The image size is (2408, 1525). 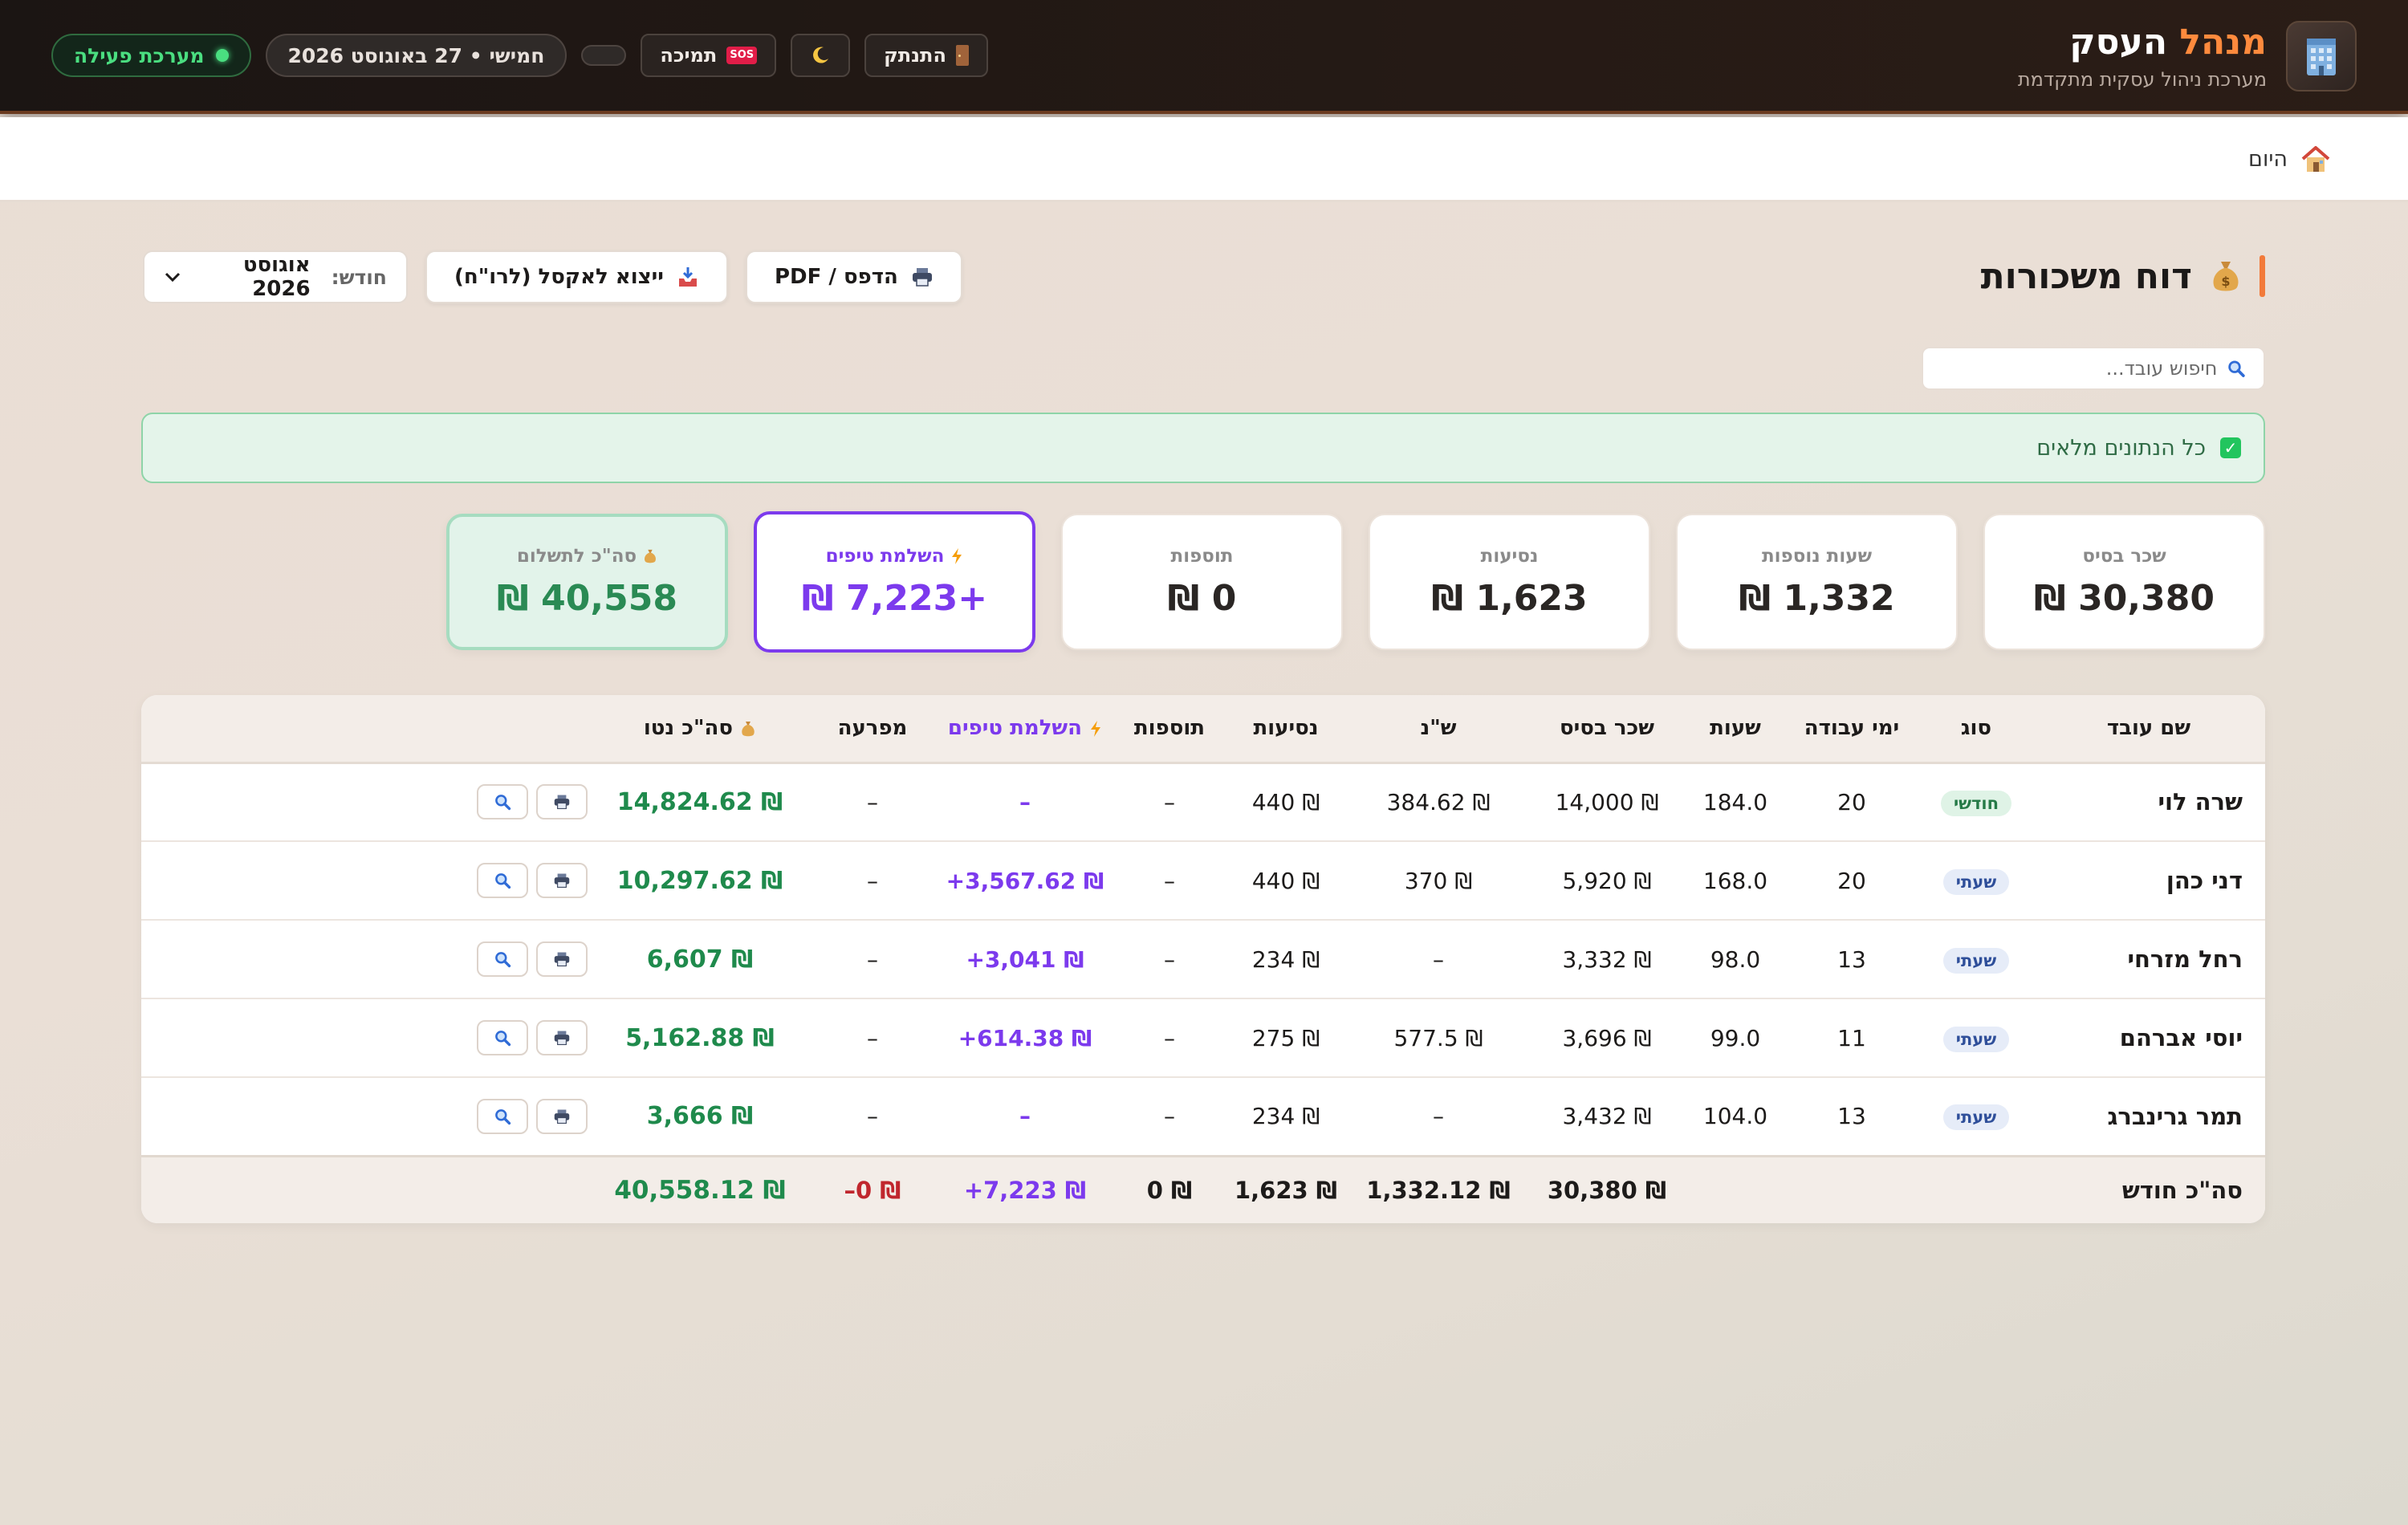 I want to click on print-pdf-button: הדפס / PDF, so click(x=853, y=277).